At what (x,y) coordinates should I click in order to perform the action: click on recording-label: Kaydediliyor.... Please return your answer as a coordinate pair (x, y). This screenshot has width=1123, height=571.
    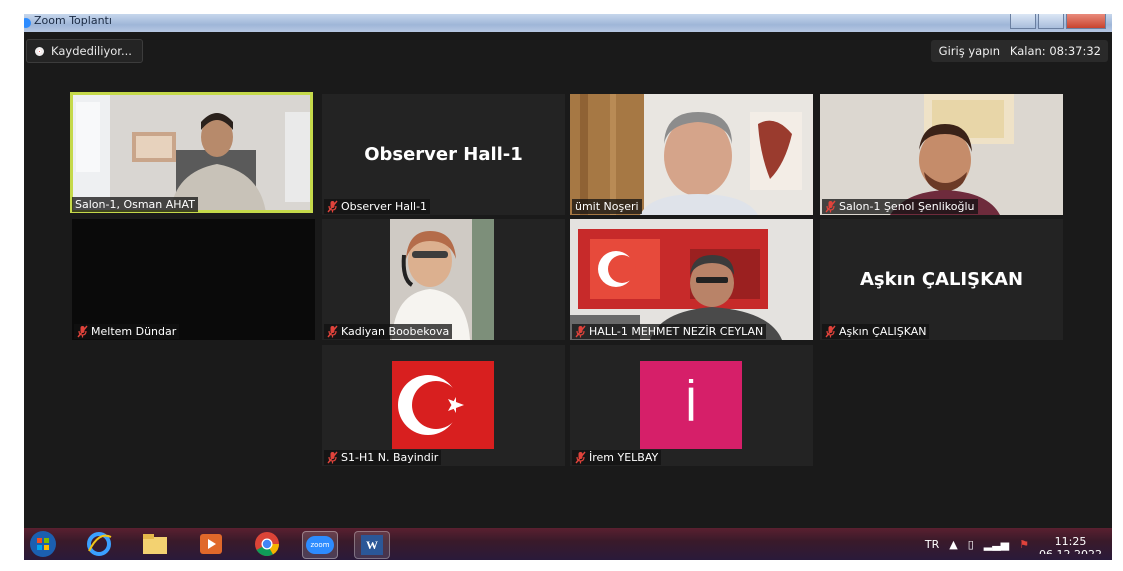
    Looking at the image, I should click on (91, 51).